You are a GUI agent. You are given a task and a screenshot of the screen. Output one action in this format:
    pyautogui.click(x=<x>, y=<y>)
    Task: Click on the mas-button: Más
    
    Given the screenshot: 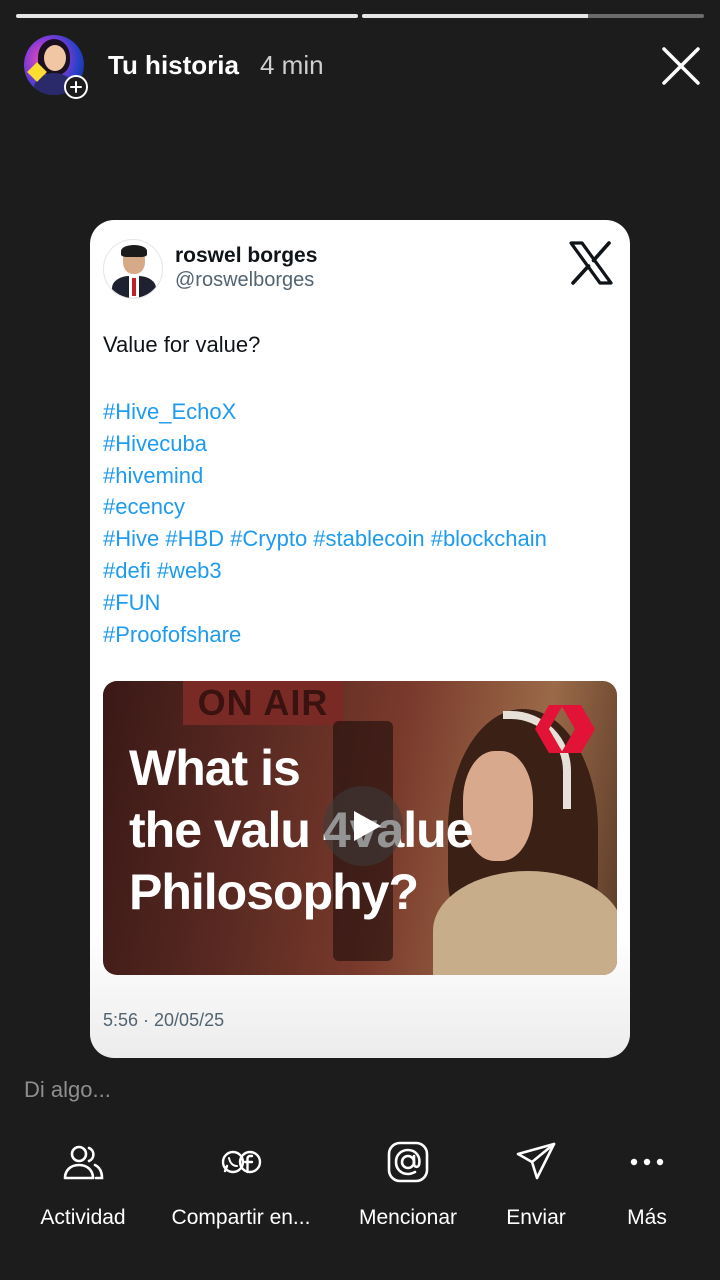 What is the action you would take?
    pyautogui.click(x=647, y=1185)
    